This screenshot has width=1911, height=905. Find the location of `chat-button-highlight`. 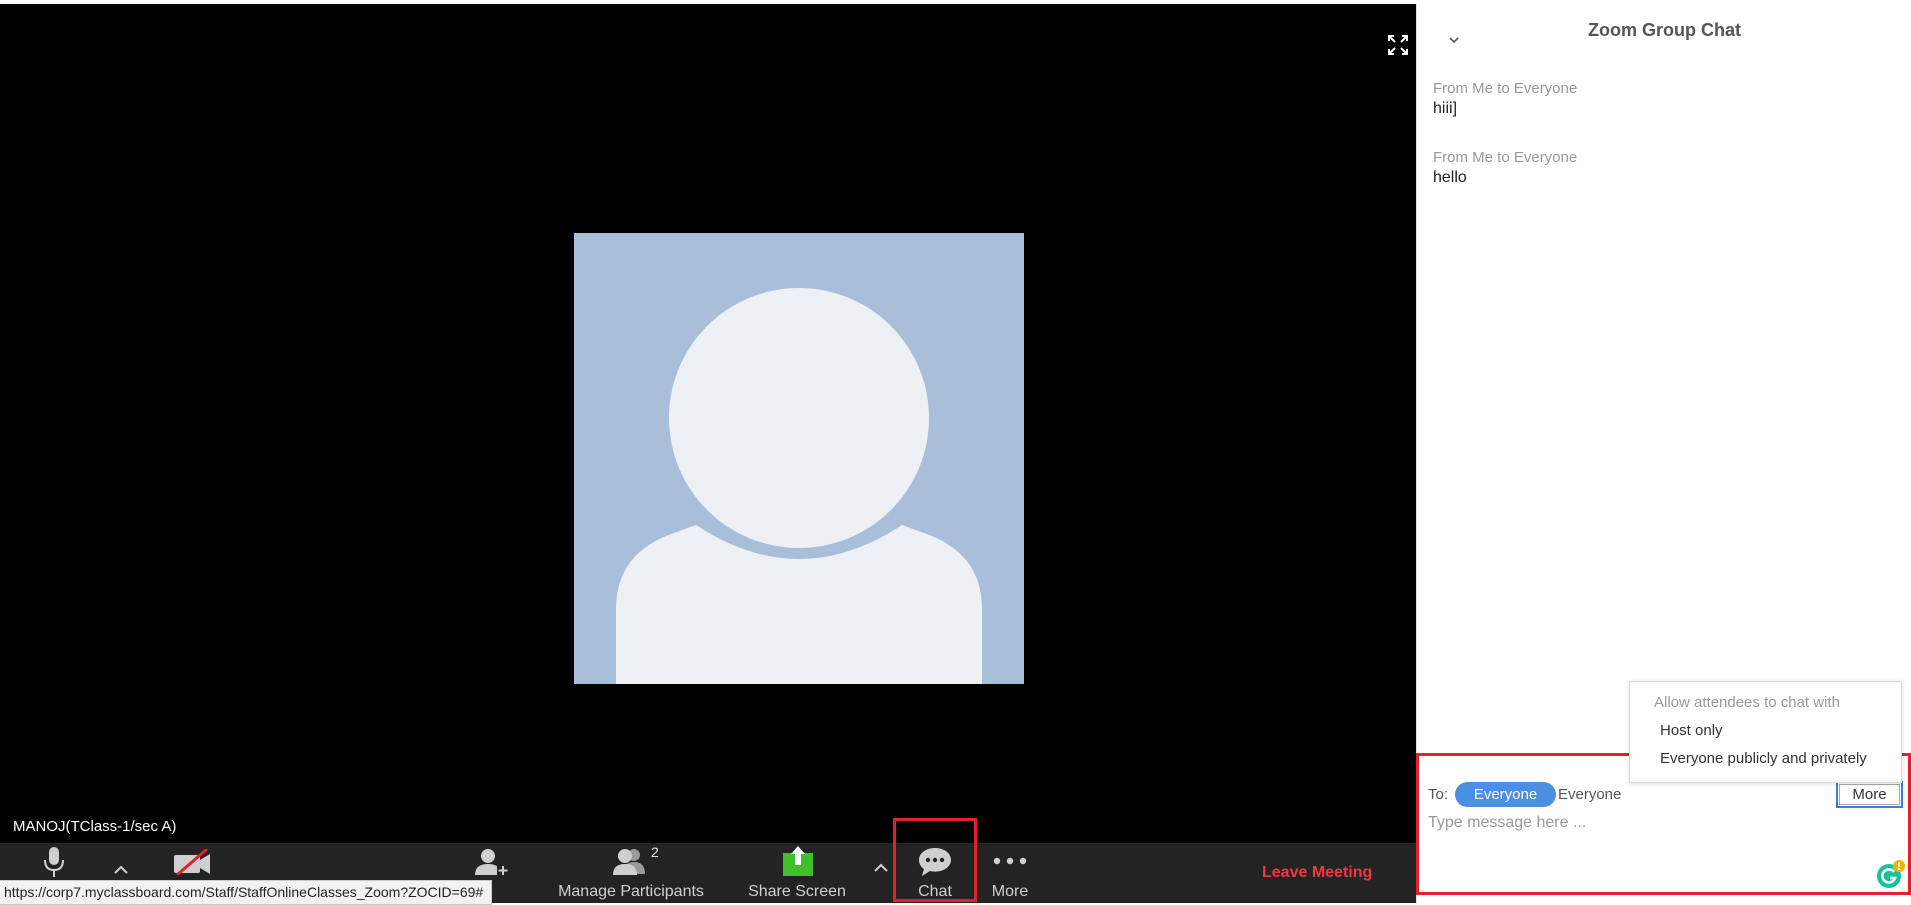

chat-button-highlight is located at coordinates (935, 860).